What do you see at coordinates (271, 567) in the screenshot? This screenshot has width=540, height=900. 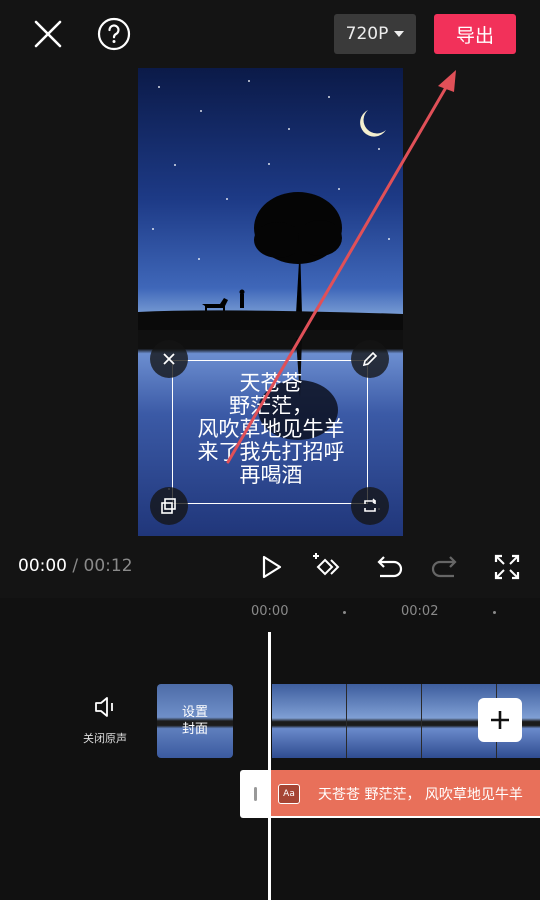 I see `play-icon` at bounding box center [271, 567].